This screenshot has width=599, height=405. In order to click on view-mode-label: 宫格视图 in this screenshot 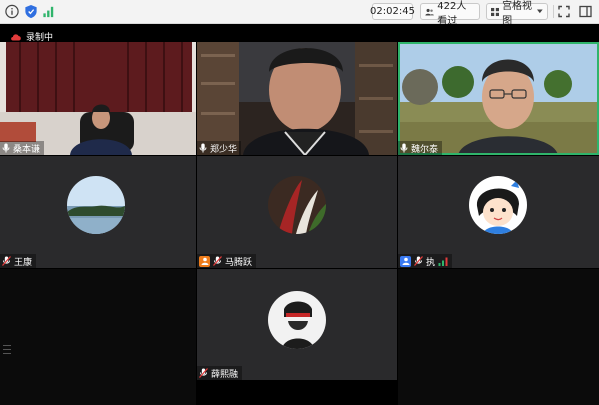, I will do `click(517, 13)`.